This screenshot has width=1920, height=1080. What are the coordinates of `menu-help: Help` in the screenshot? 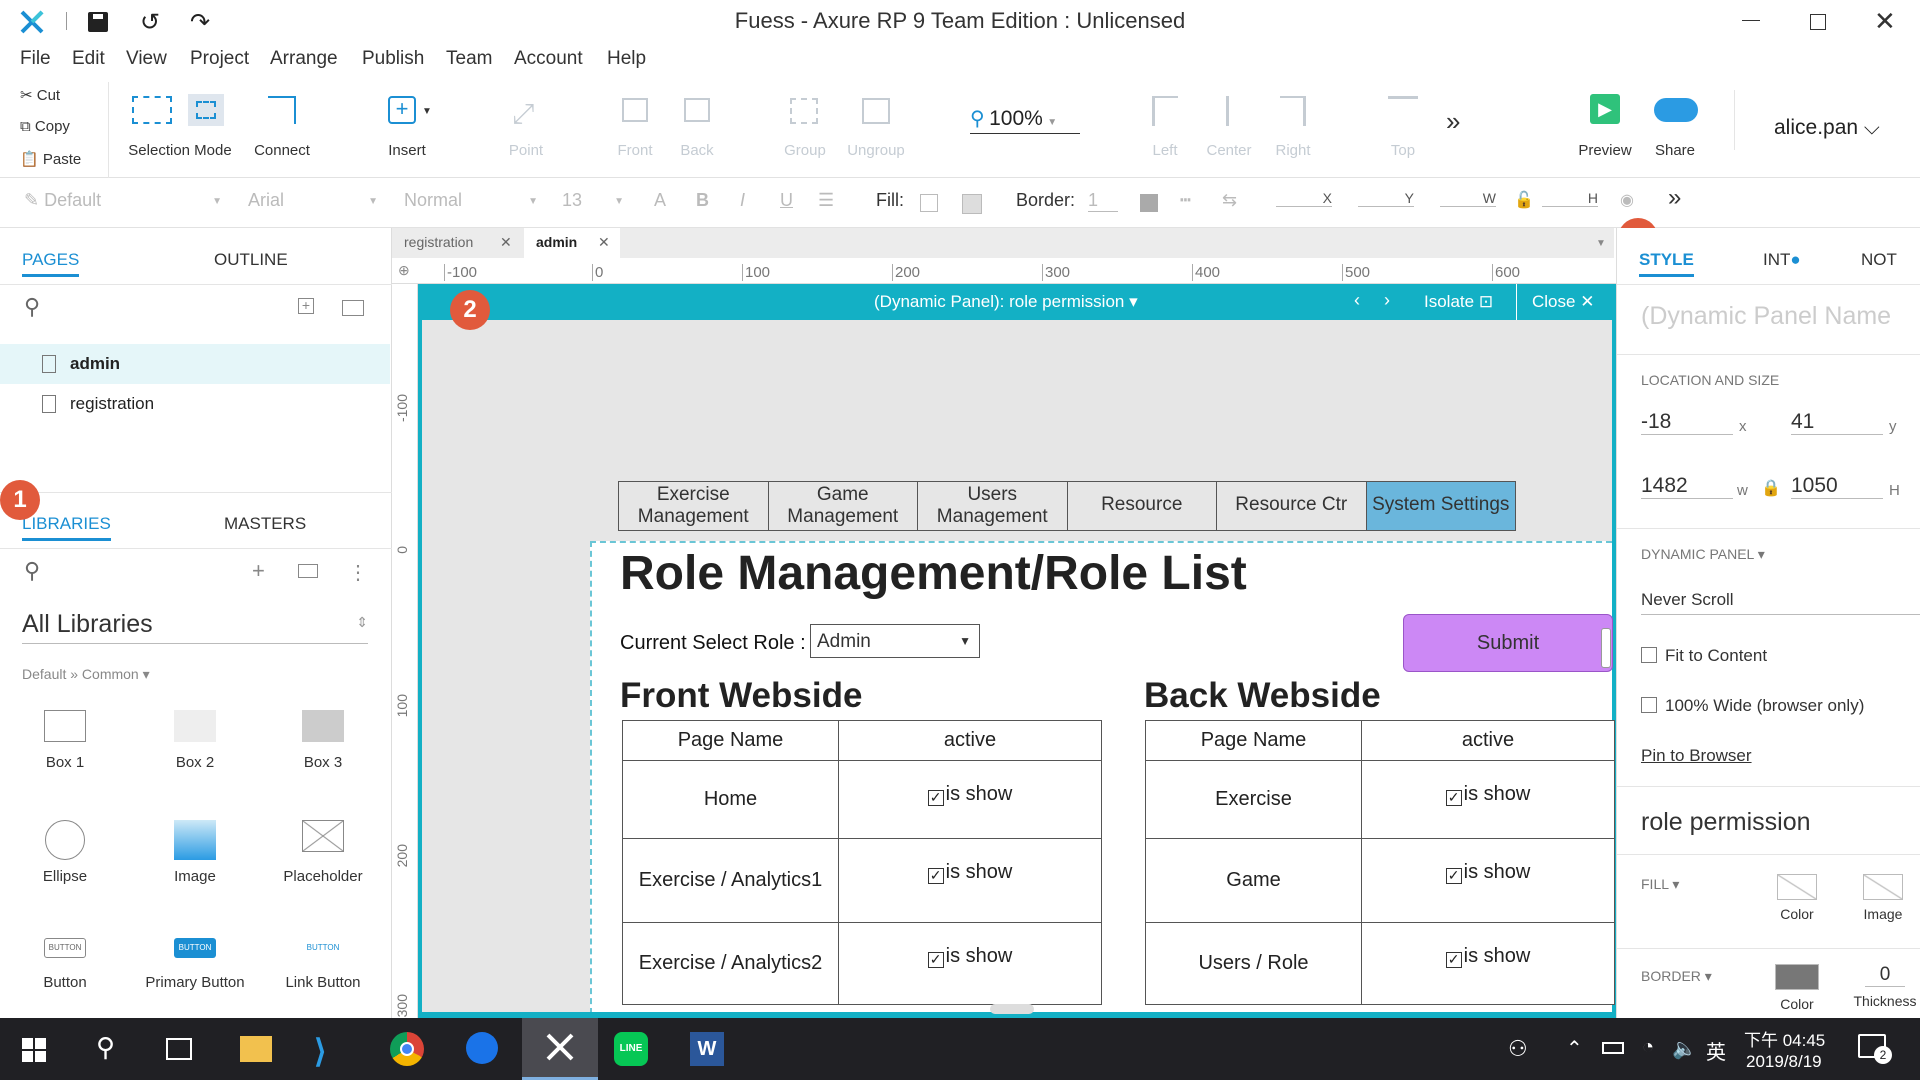 It's located at (626, 59).